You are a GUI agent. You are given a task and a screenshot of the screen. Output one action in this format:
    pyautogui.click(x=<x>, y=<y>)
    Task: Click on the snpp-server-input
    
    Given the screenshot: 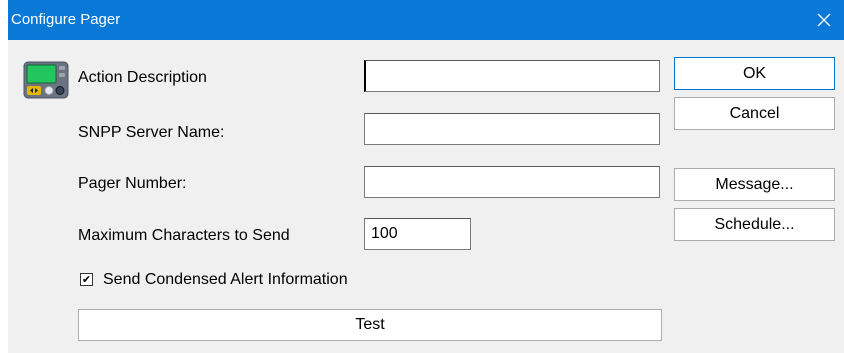 What is the action you would take?
    pyautogui.click(x=512, y=129)
    